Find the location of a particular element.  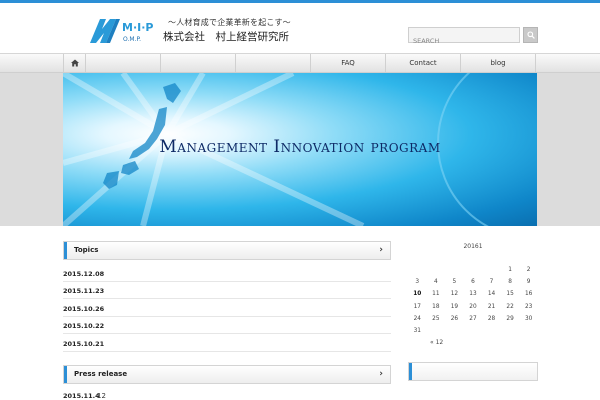

calendar-day: 28 is located at coordinates (491, 318).